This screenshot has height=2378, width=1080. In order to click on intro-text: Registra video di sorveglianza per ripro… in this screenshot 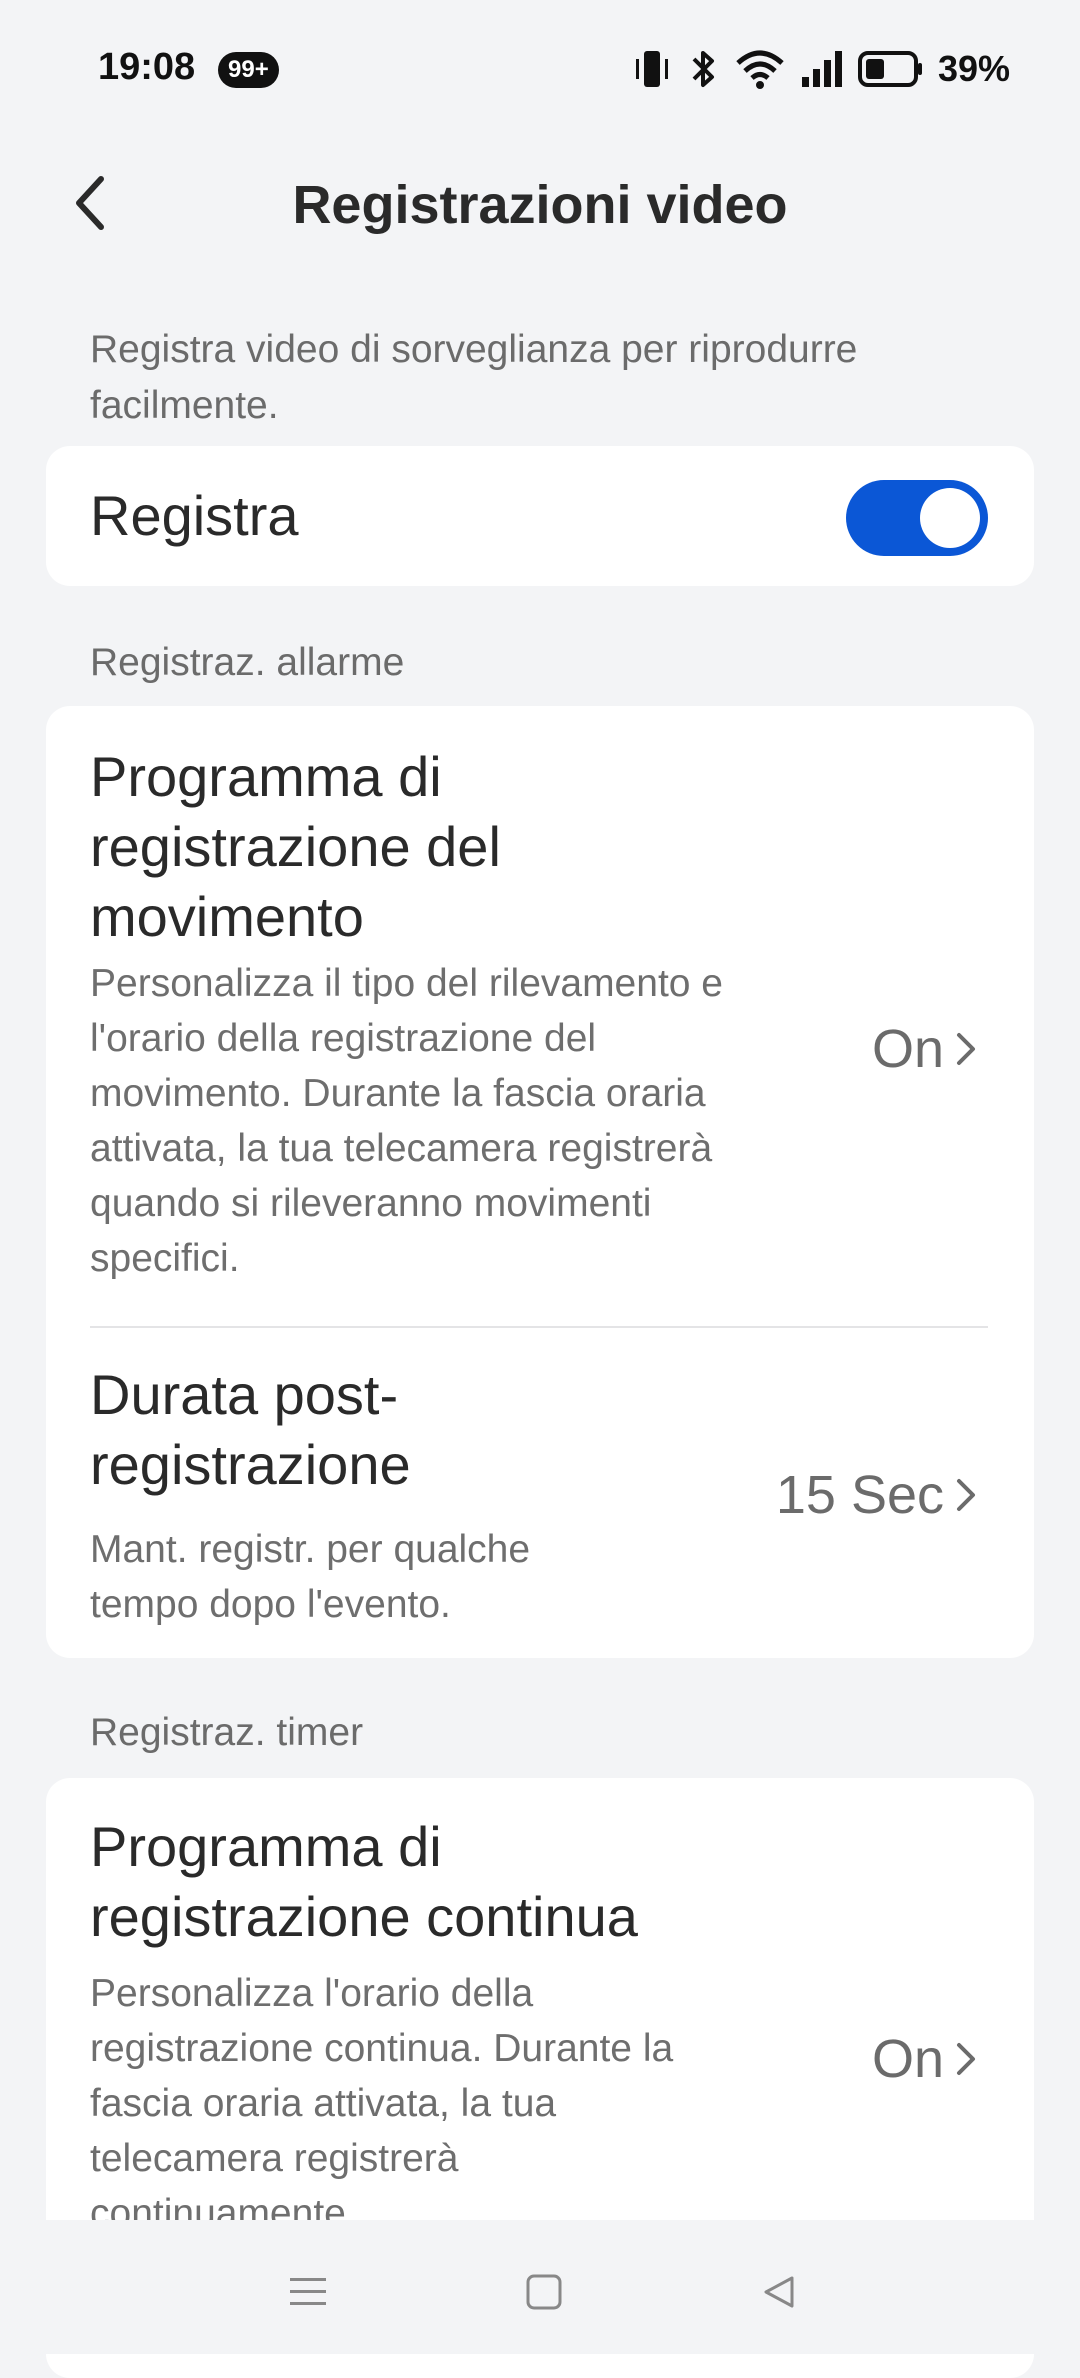, I will do `click(474, 377)`.